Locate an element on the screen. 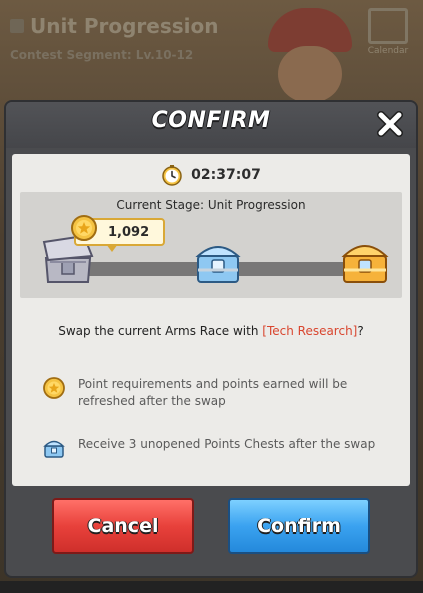  points-bubble: 1,092 is located at coordinates (118, 233).